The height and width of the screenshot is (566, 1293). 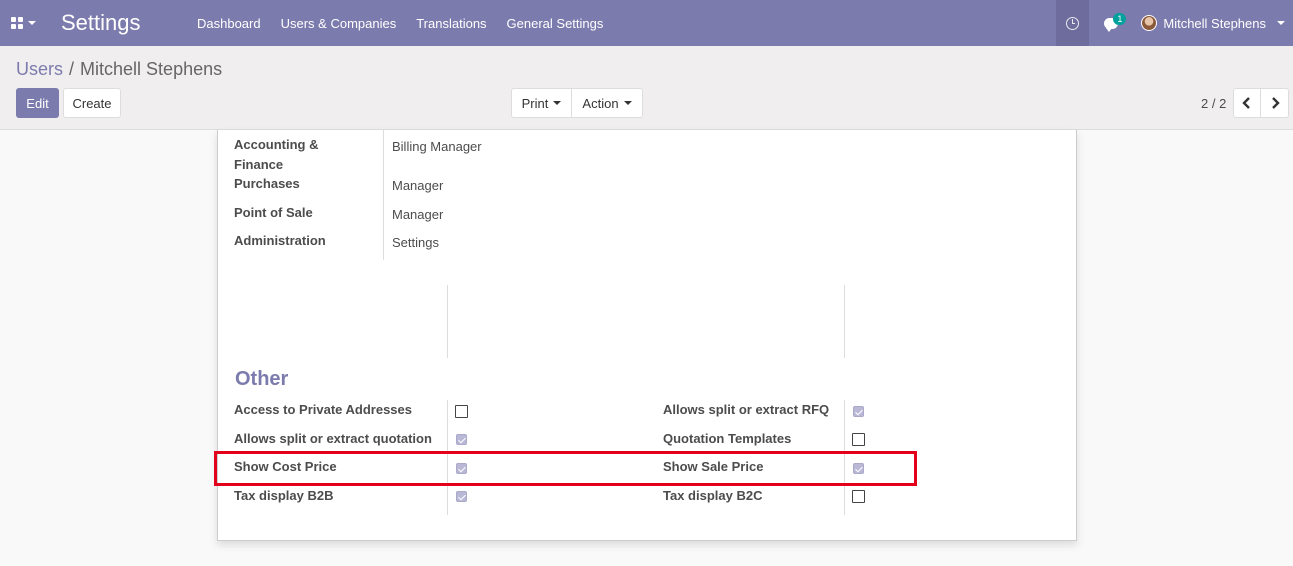 What do you see at coordinates (461, 496) in the screenshot?
I see `checkbox-tax-display-b2b` at bounding box center [461, 496].